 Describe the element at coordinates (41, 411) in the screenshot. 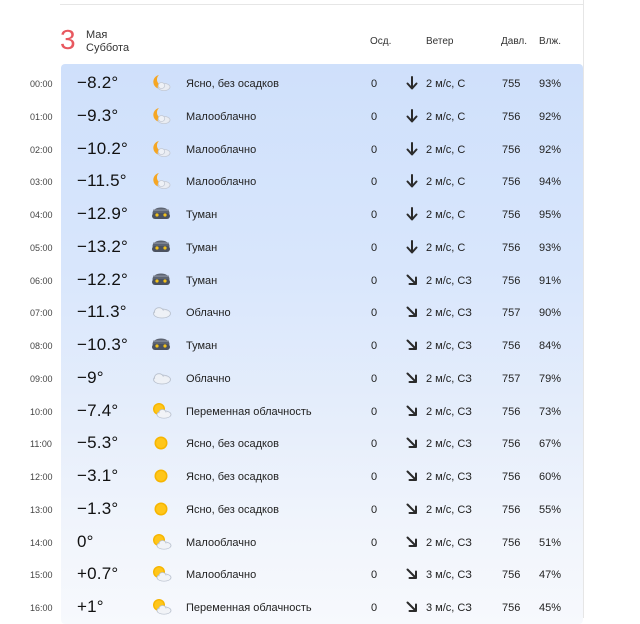

I see `hour-label: 10:00` at that location.